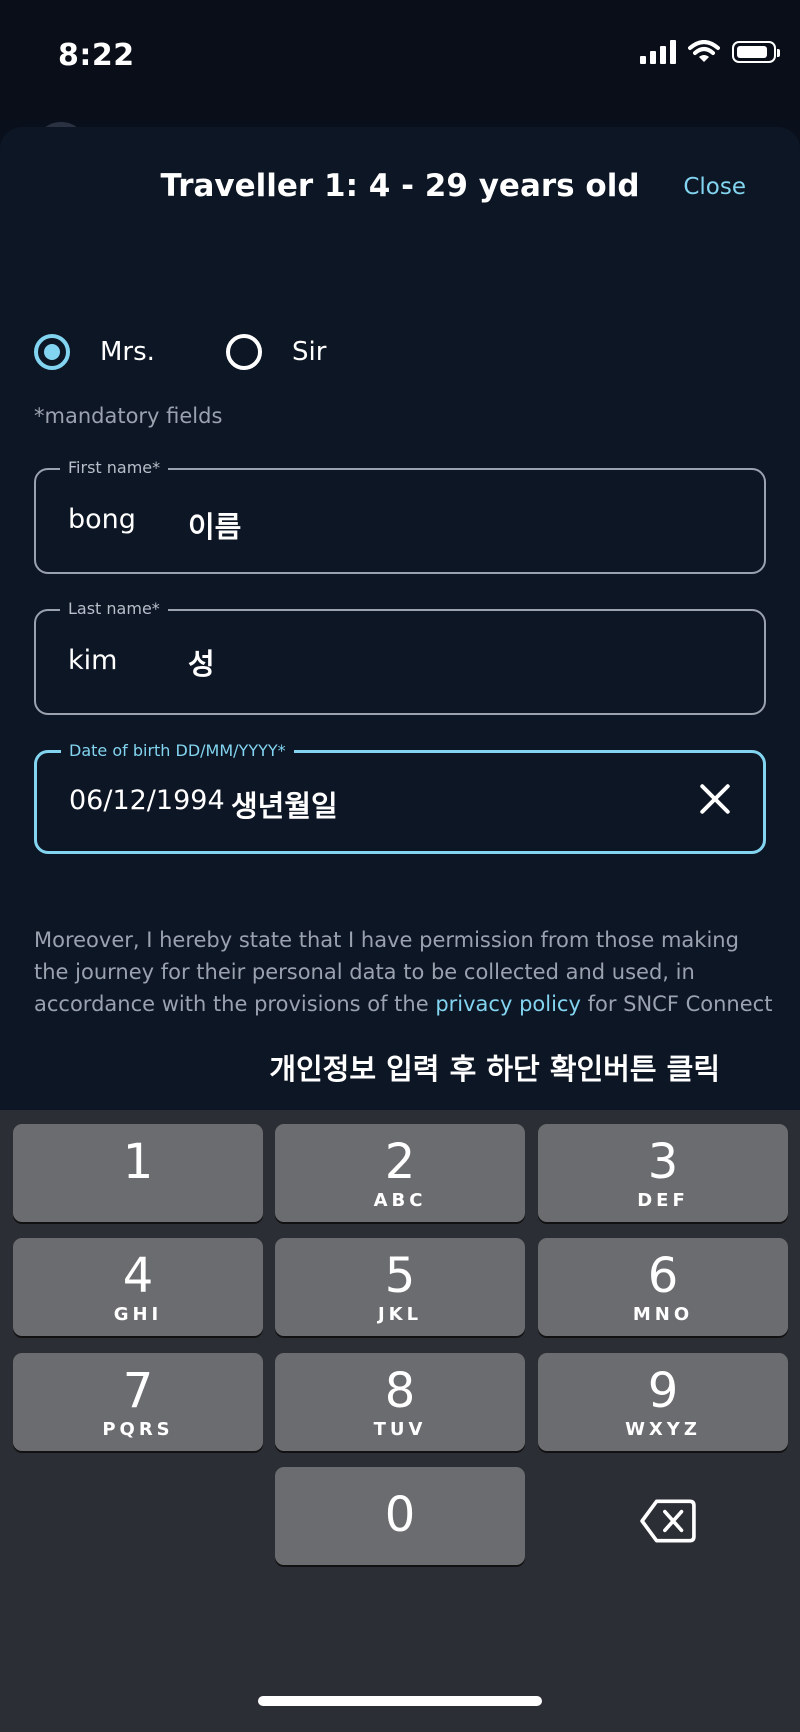 The image size is (800, 1732). Describe the element at coordinates (400, 516) in the screenshot. I see `first-name-field: First name* bong 이름` at that location.